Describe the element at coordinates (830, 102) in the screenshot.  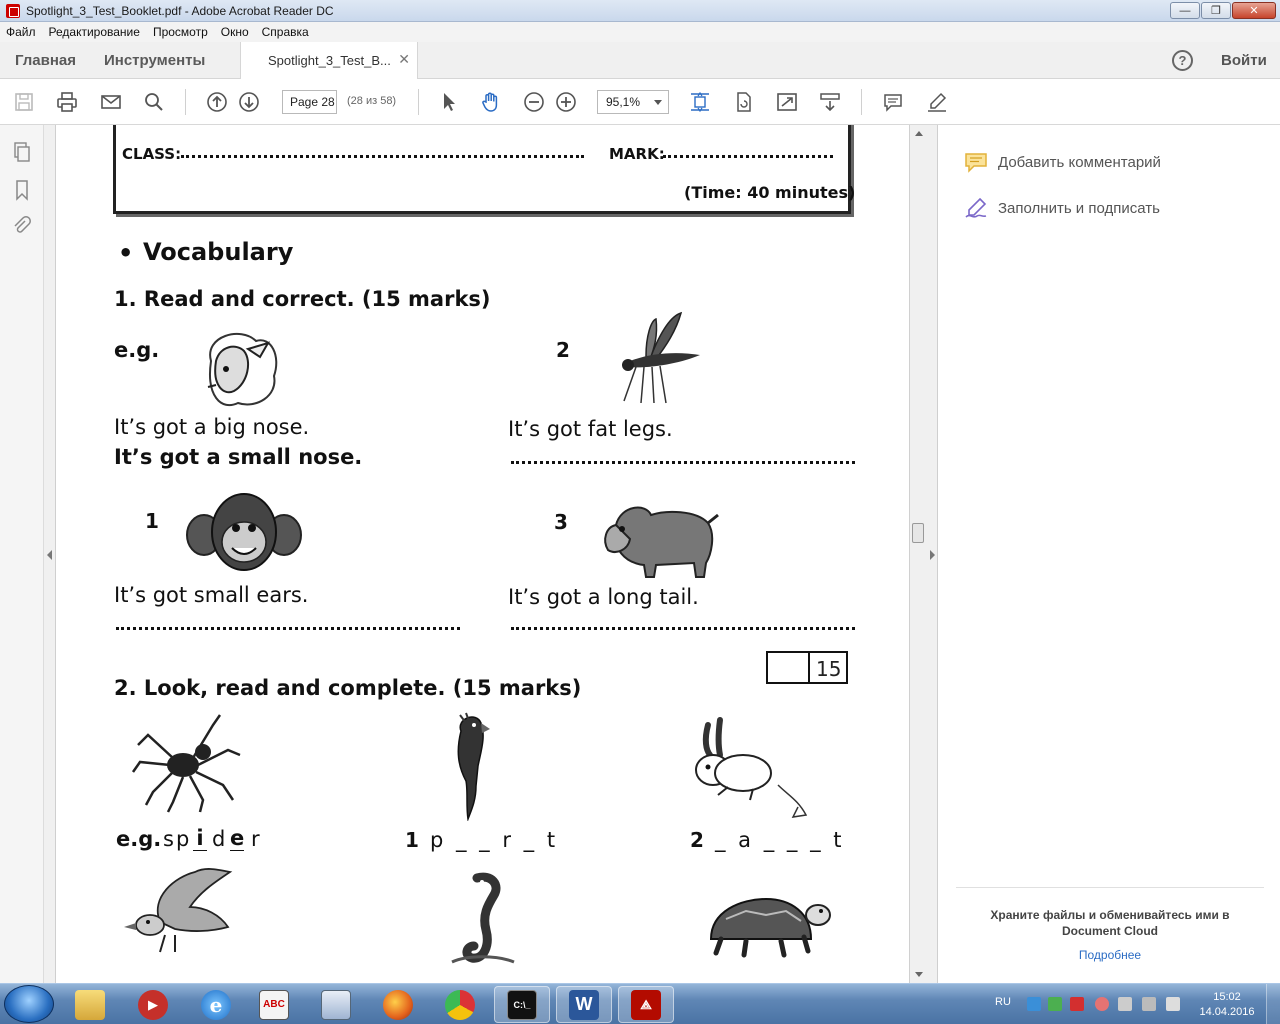
I see `scroll-mode-icon` at that location.